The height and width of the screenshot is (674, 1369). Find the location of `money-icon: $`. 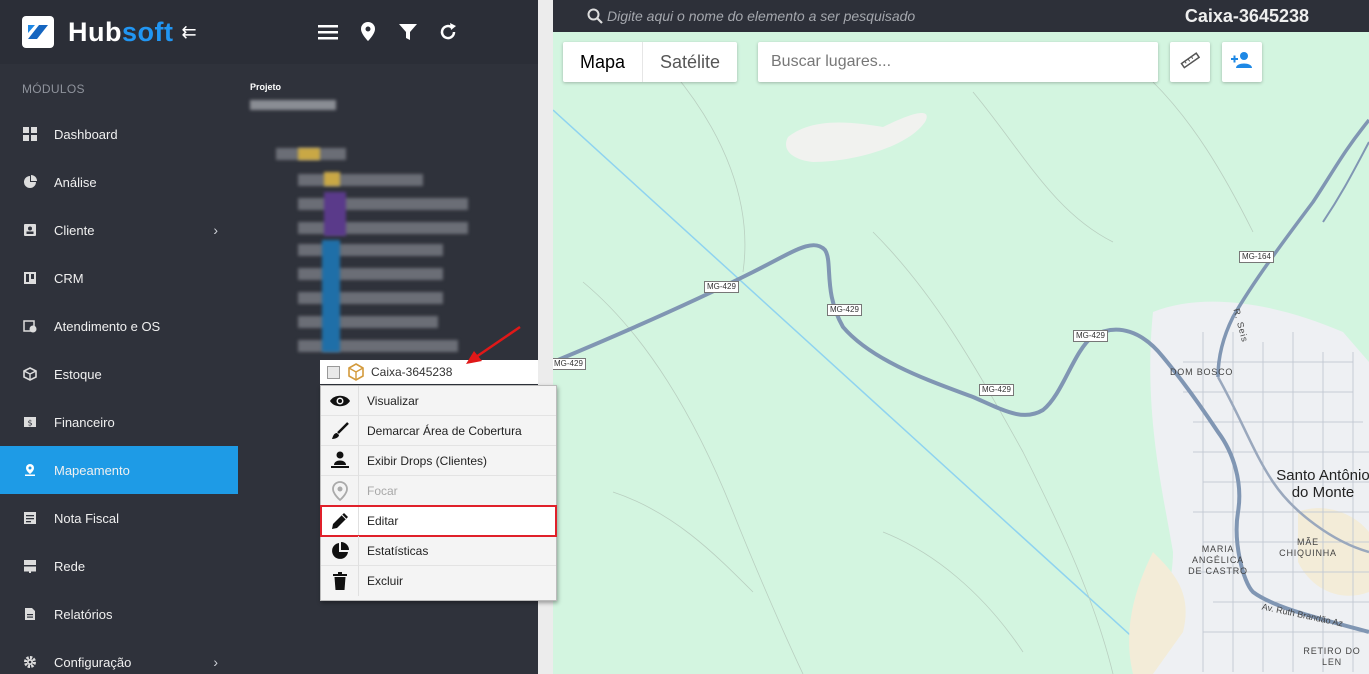

money-icon: $ is located at coordinates (30, 422).